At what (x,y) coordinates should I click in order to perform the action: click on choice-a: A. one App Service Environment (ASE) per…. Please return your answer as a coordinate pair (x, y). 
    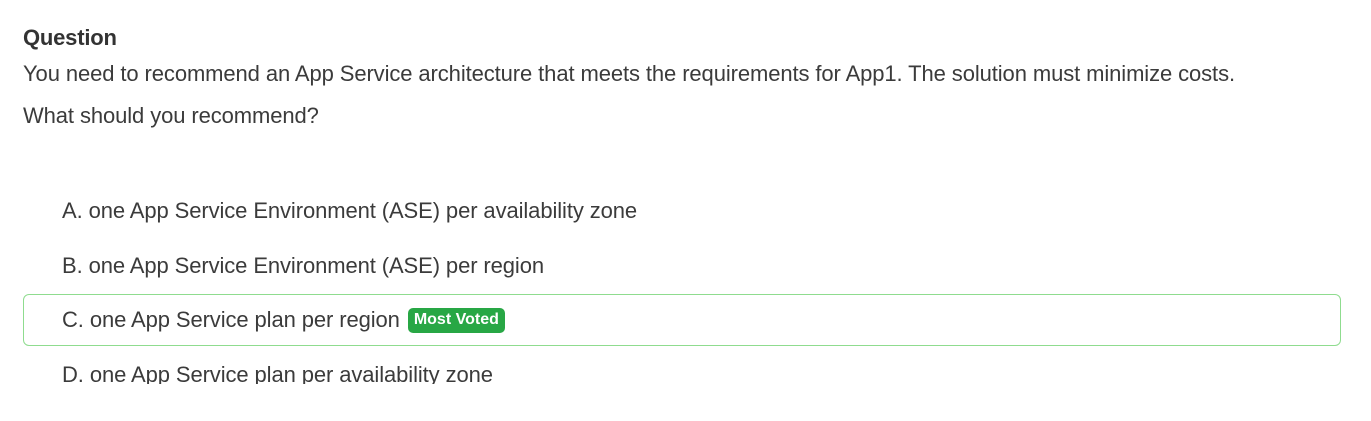
    Looking at the image, I should click on (681, 211).